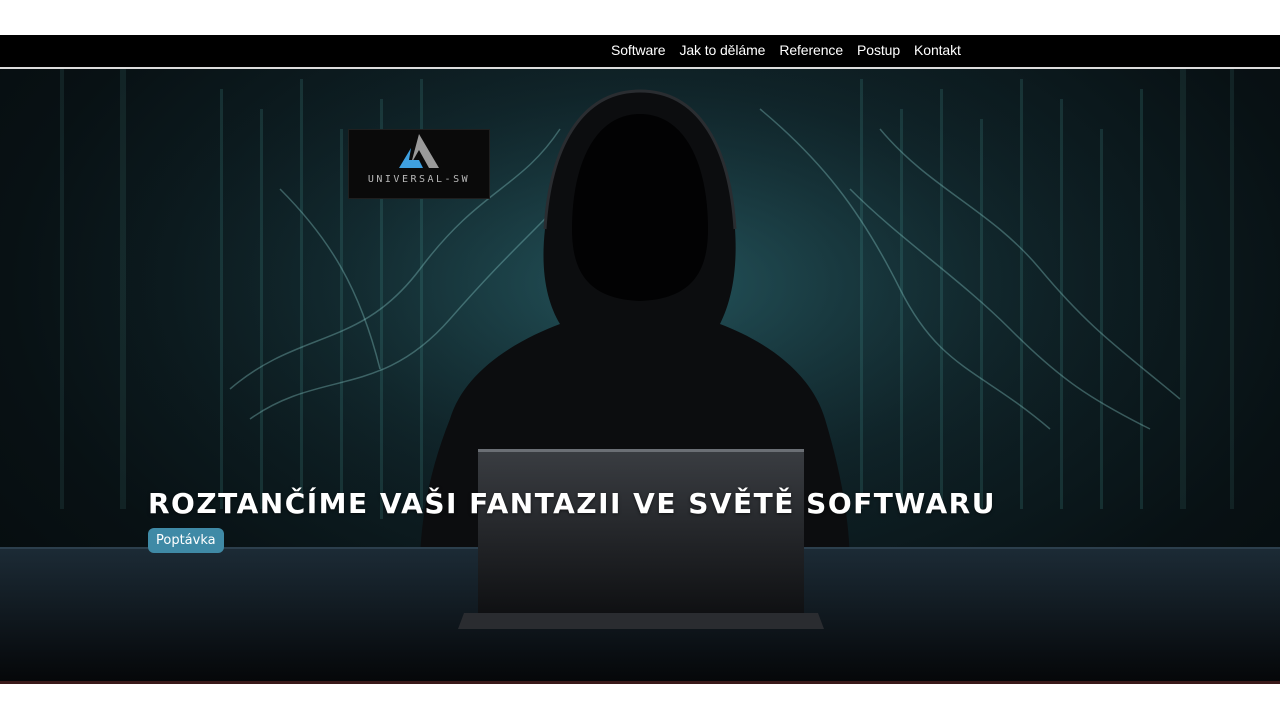  What do you see at coordinates (937, 50) in the screenshot?
I see `nav-item-kontakt: Kontakt` at bounding box center [937, 50].